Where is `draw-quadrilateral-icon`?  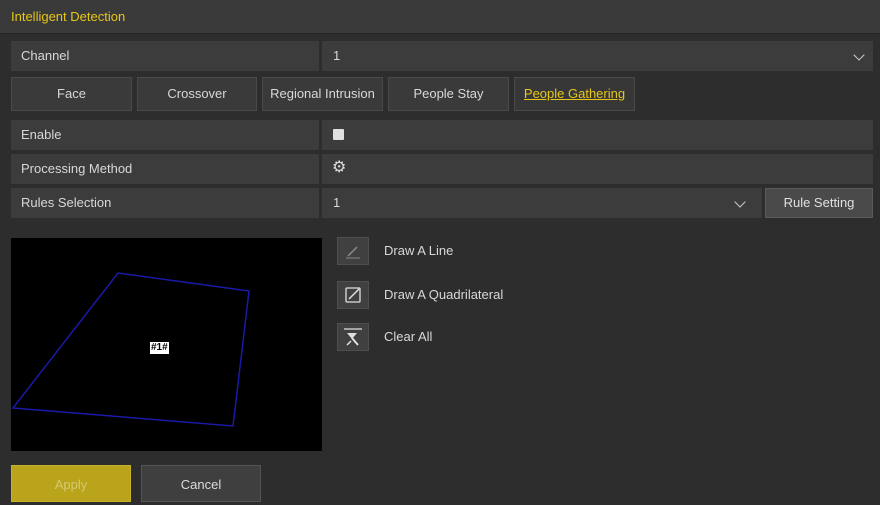
draw-quadrilateral-icon is located at coordinates (353, 295).